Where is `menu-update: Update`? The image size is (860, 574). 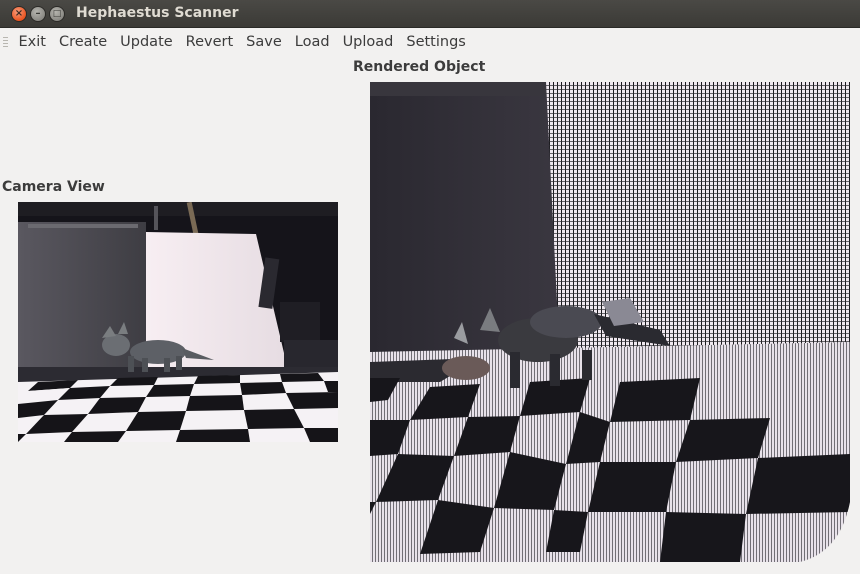
menu-update: Update is located at coordinates (147, 42).